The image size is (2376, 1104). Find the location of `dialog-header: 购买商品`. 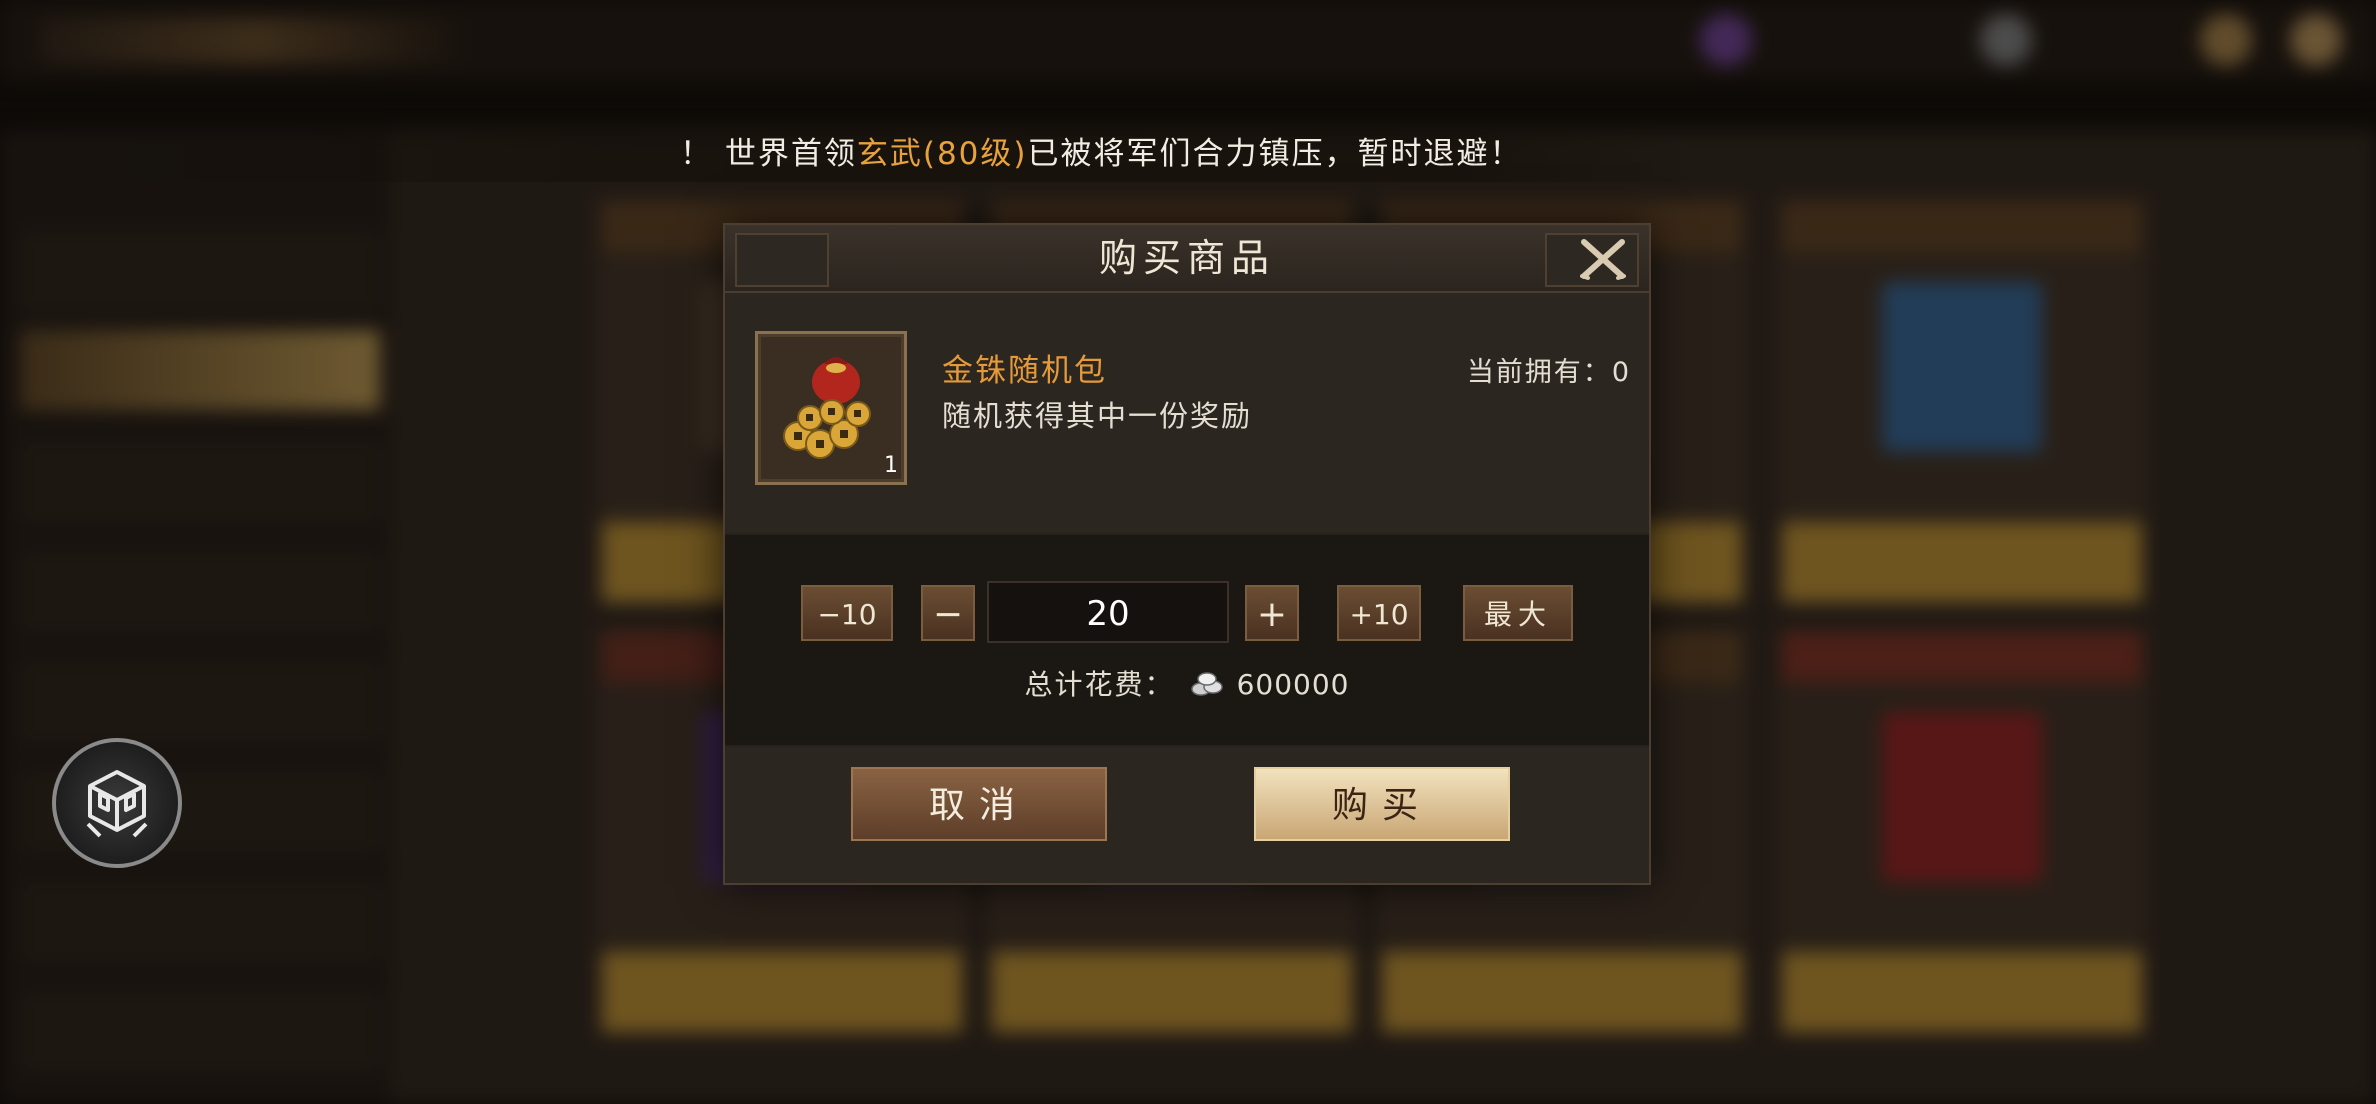

dialog-header: 购买商品 is located at coordinates (1187, 259).